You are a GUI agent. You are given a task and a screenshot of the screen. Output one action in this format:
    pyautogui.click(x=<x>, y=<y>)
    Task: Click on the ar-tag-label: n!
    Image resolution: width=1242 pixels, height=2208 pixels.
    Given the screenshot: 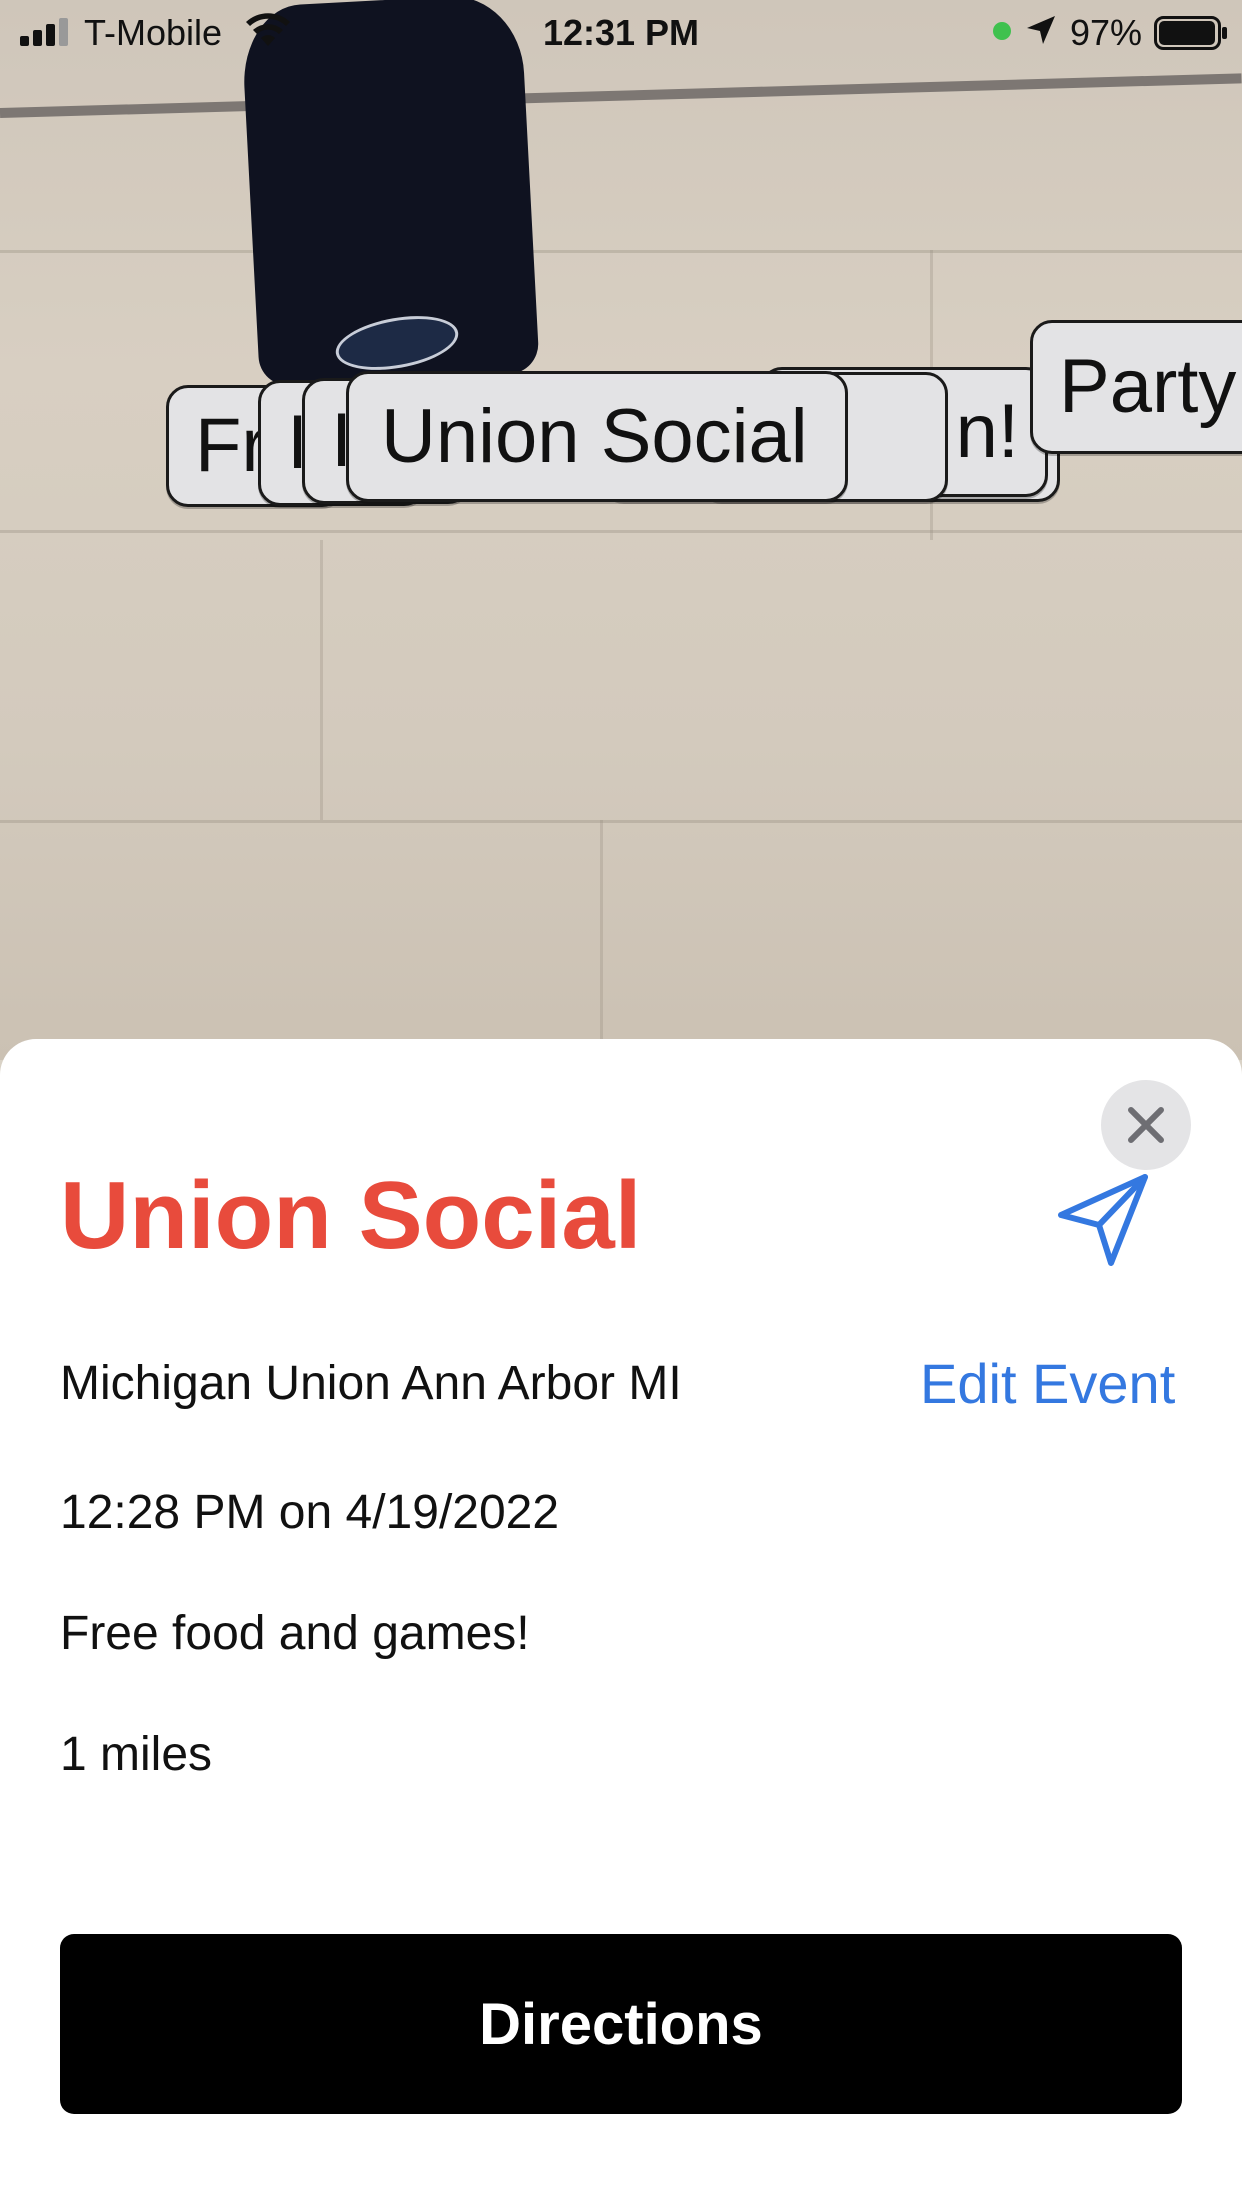 What is the action you would take?
    pyautogui.click(x=987, y=431)
    